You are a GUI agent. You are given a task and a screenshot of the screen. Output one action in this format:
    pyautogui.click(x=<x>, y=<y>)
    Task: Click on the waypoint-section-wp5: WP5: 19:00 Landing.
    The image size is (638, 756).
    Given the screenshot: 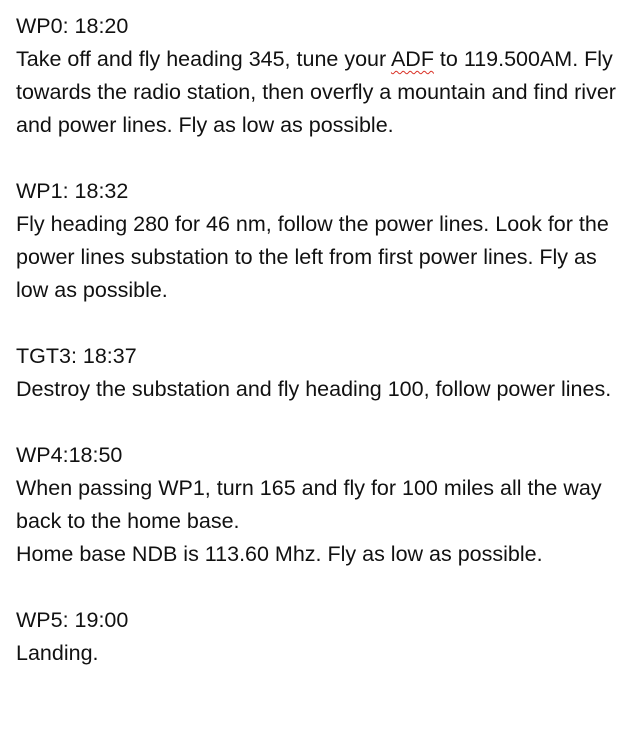 What is the action you would take?
    pyautogui.click(x=324, y=637)
    